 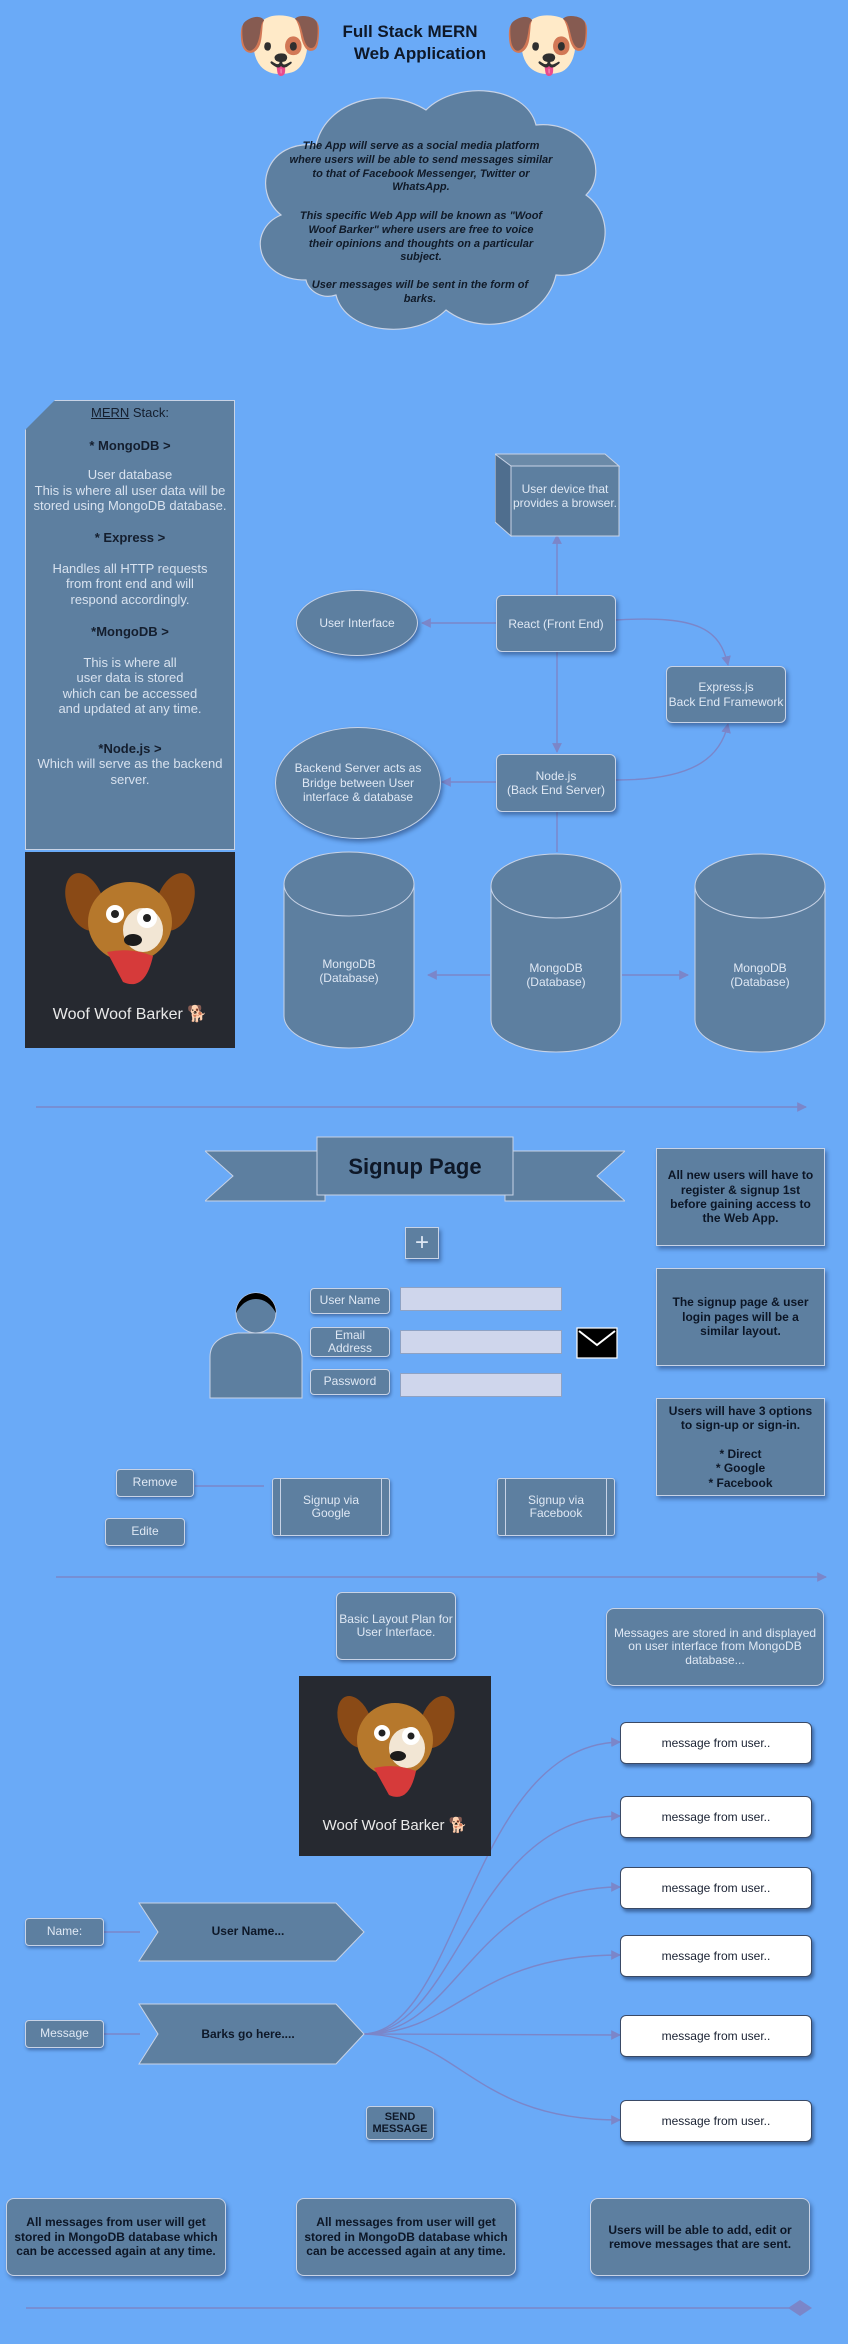 What do you see at coordinates (350, 1382) in the screenshot?
I see `password-label: Password` at bounding box center [350, 1382].